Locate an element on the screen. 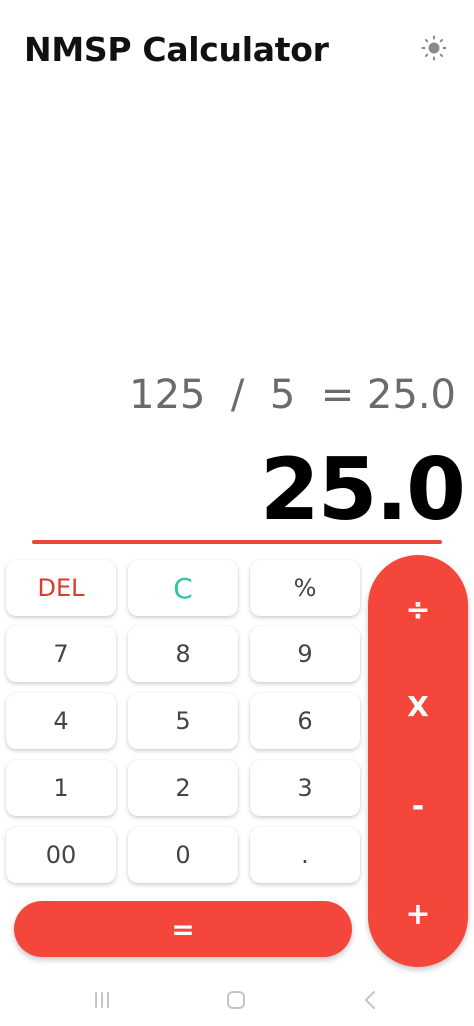 This screenshot has height=1026, width=474. percent-button: % is located at coordinates (305, 588).